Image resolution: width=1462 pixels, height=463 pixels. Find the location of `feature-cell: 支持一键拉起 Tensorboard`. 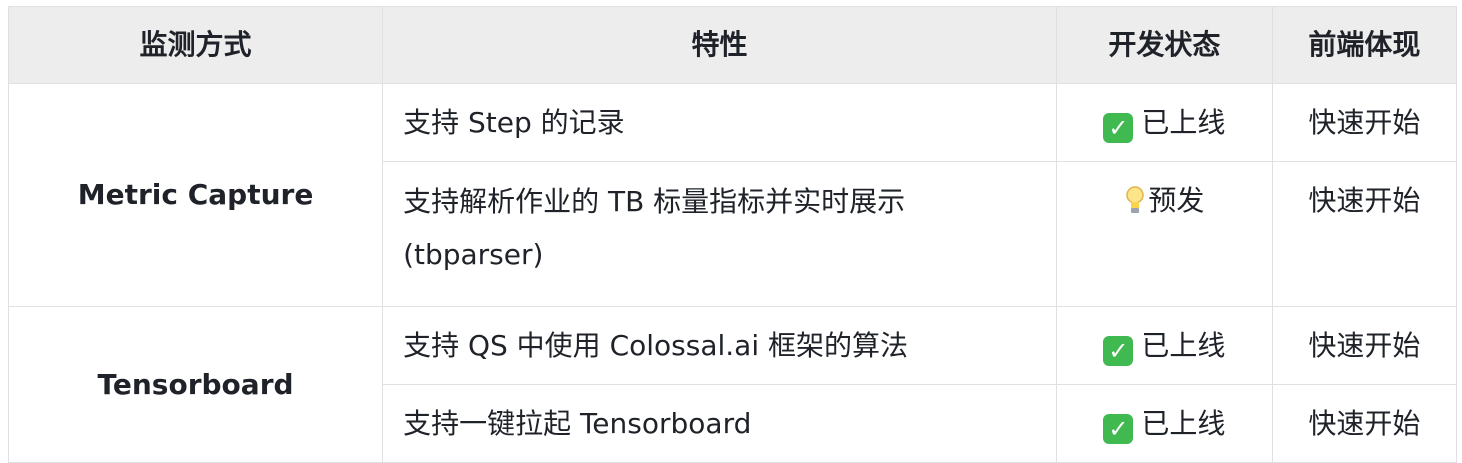

feature-cell: 支持一键拉起 Tensorboard is located at coordinates (720, 423).